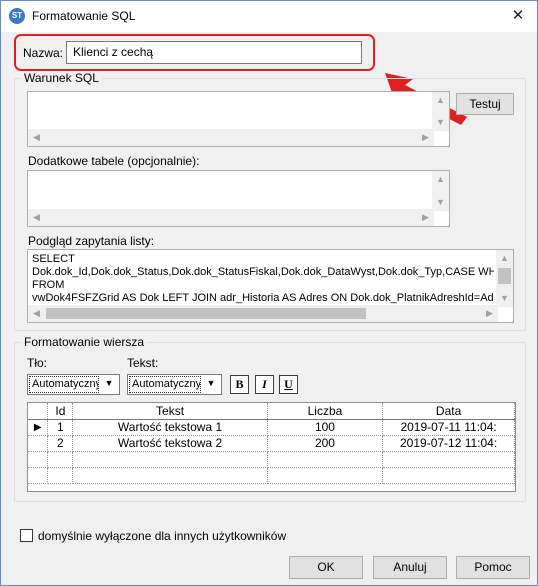  Describe the element at coordinates (38, 411) in the screenshot. I see `grid-indicator-header` at that location.